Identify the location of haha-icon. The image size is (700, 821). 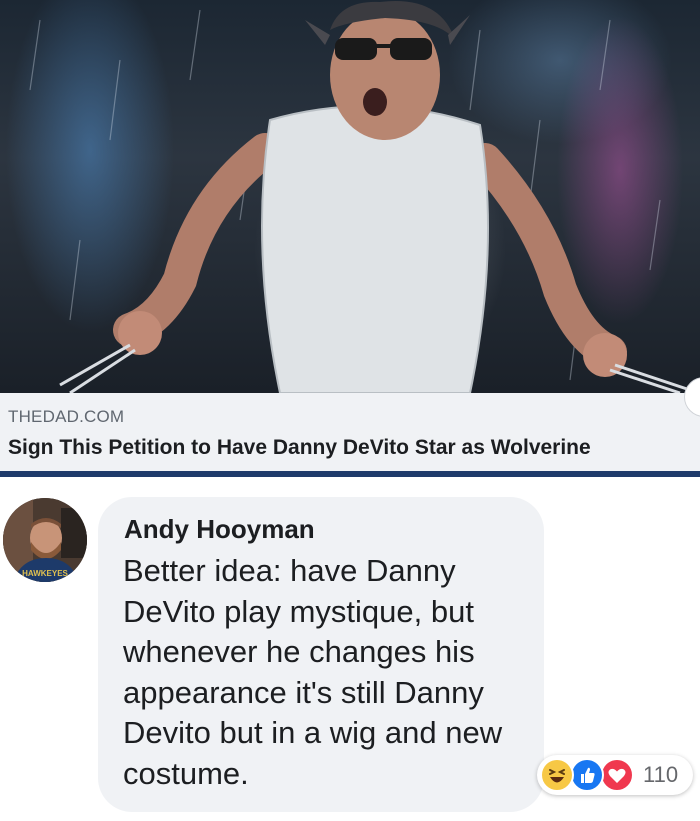
(557, 775).